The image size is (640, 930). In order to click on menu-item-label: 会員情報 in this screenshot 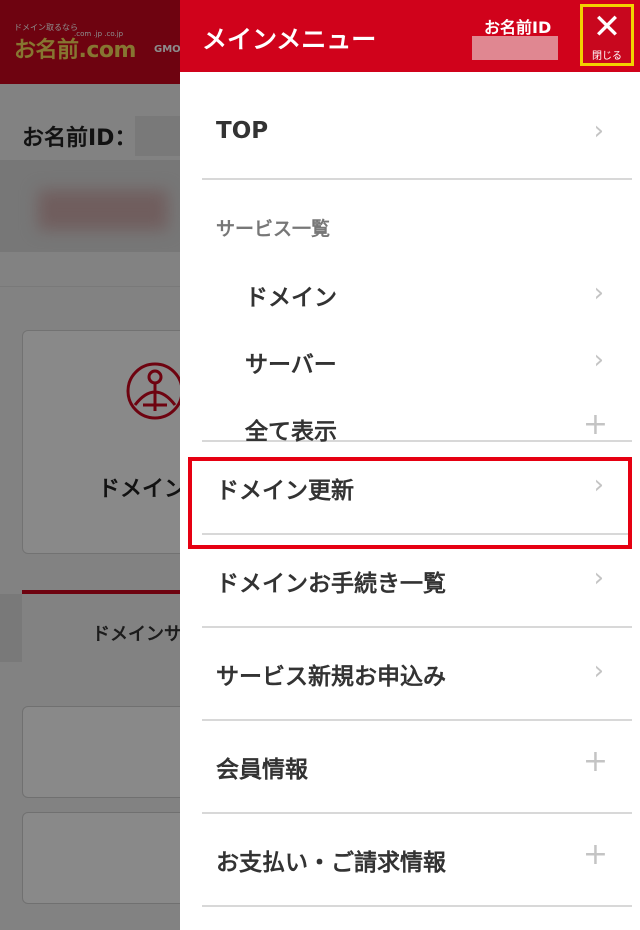, I will do `click(262, 770)`.